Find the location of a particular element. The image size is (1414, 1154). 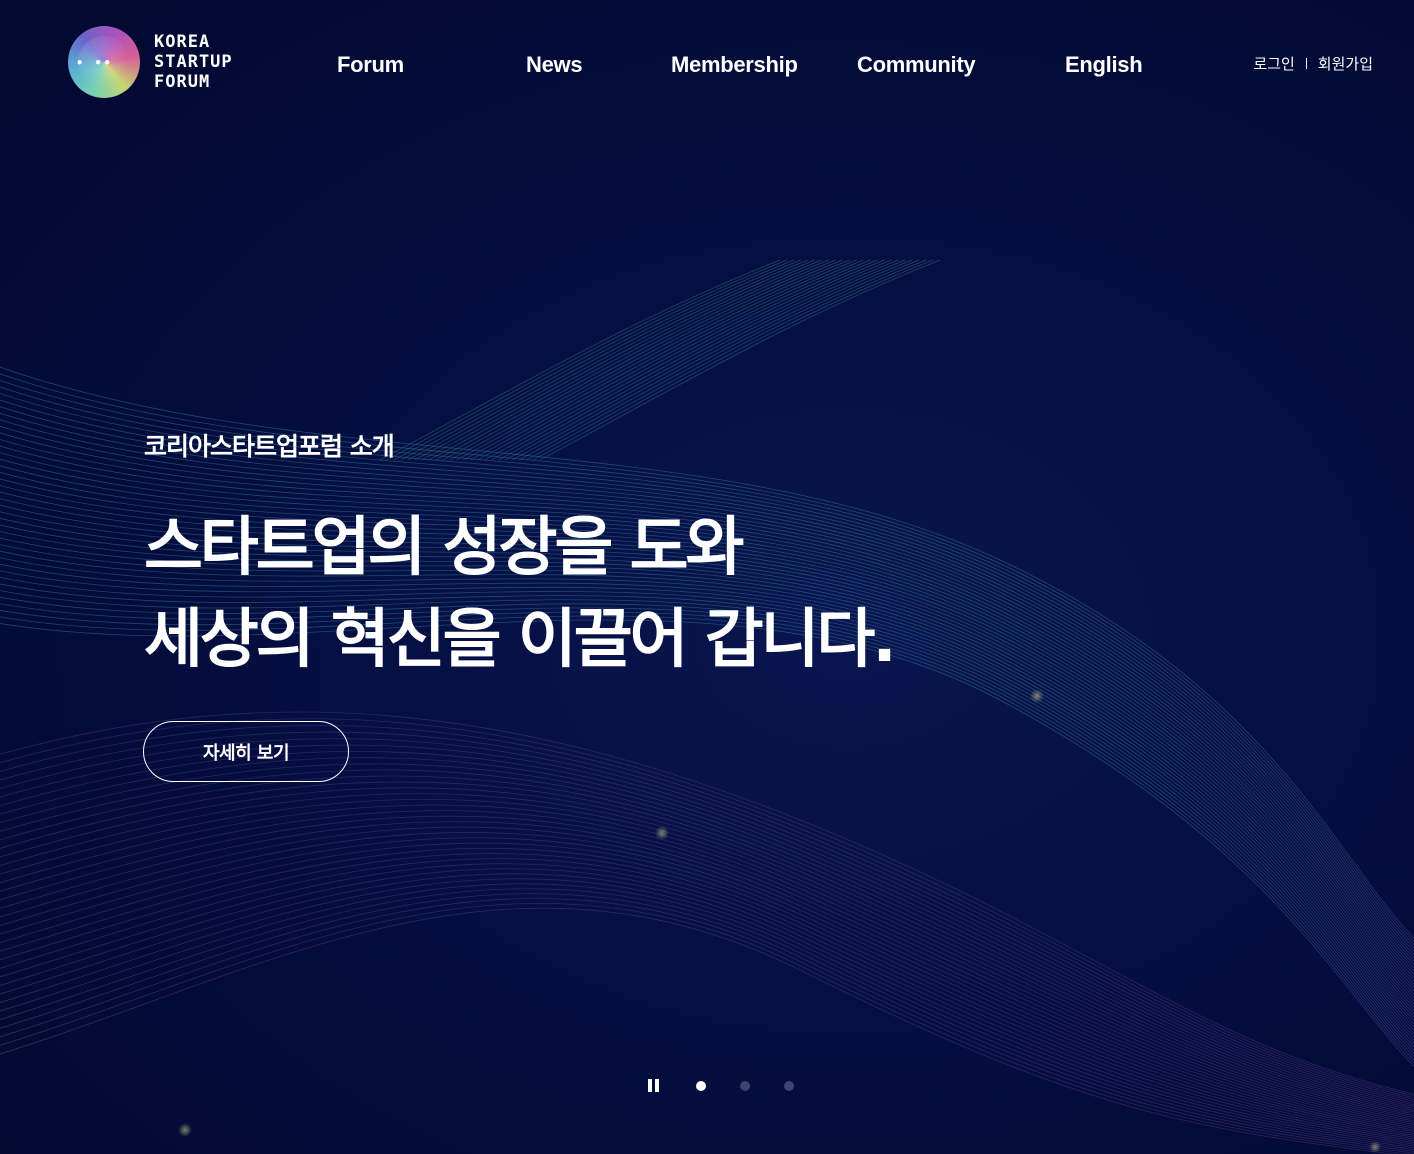

signup-link: 회원가입 is located at coordinates (1345, 63).